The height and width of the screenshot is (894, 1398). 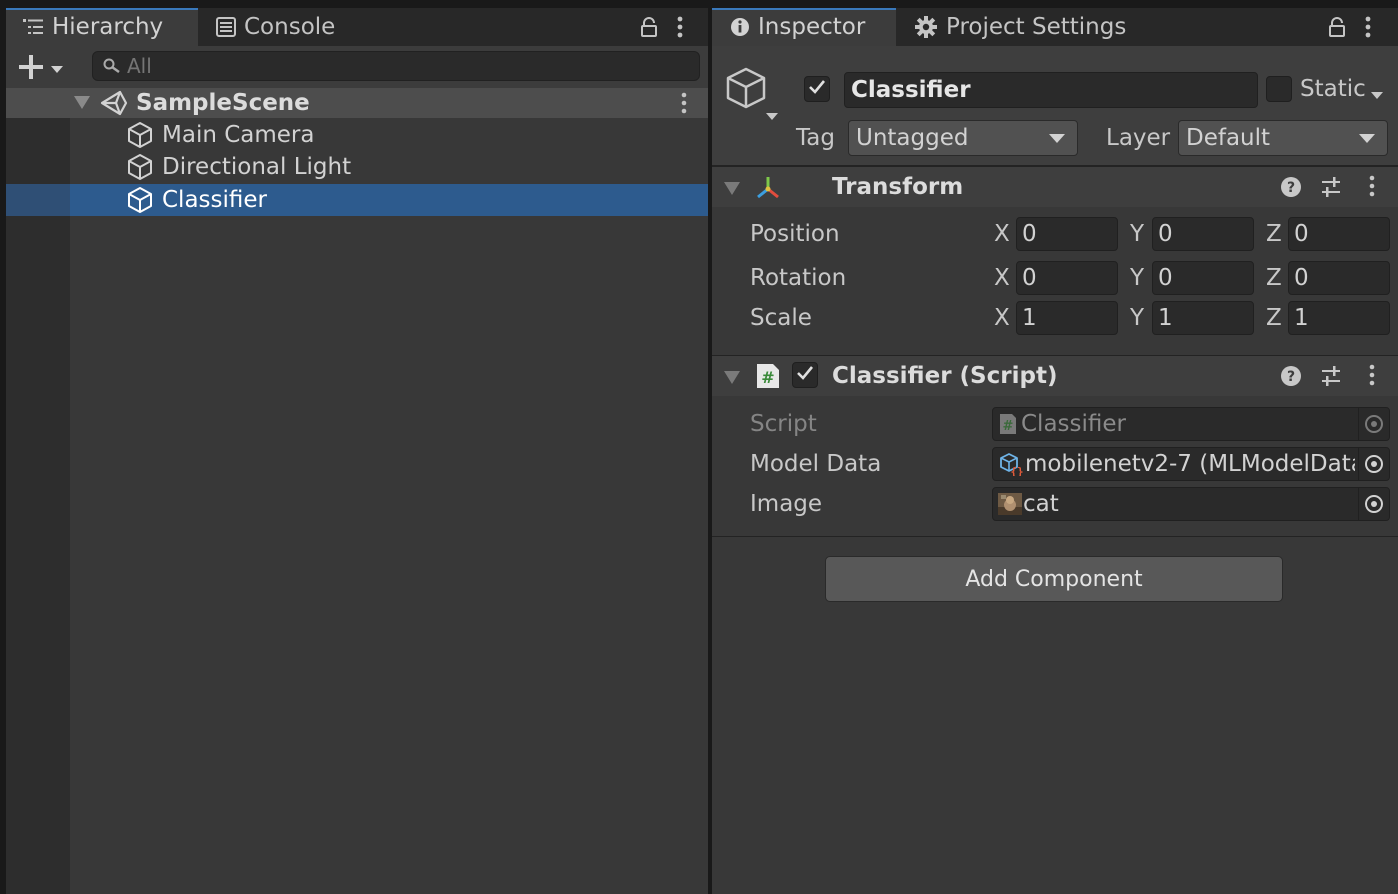 What do you see at coordinates (1228, 138) in the screenshot?
I see `layer-value: Default` at bounding box center [1228, 138].